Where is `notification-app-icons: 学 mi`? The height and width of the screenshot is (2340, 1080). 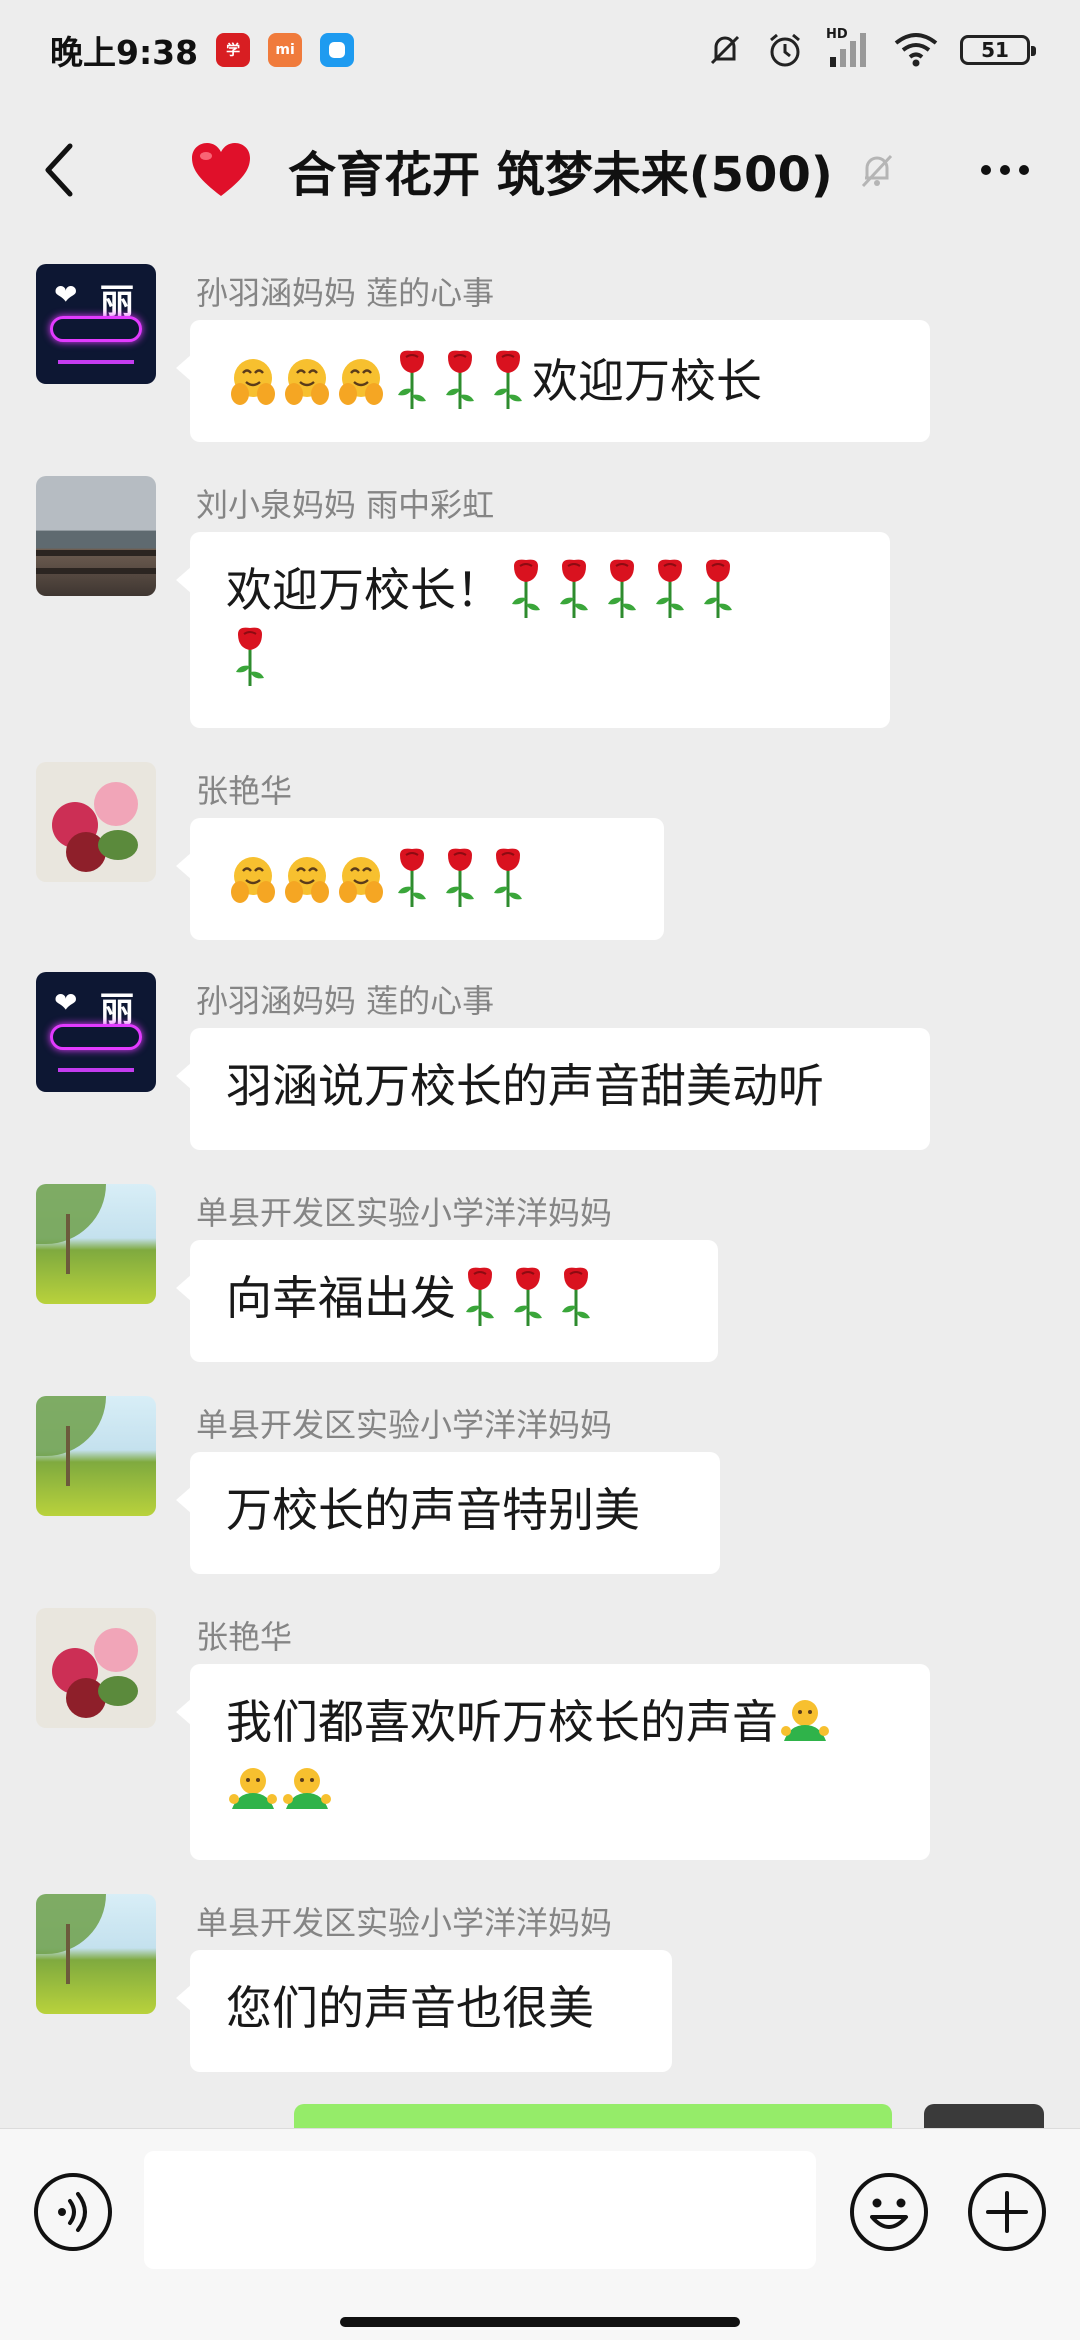 notification-app-icons: 学 mi is located at coordinates (285, 50).